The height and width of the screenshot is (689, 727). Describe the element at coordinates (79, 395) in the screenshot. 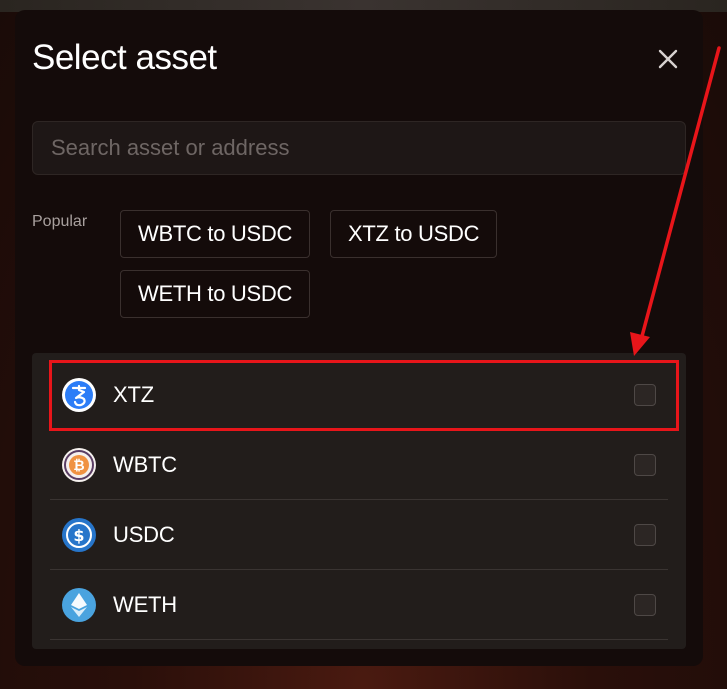

I see `tezos-icon` at that location.